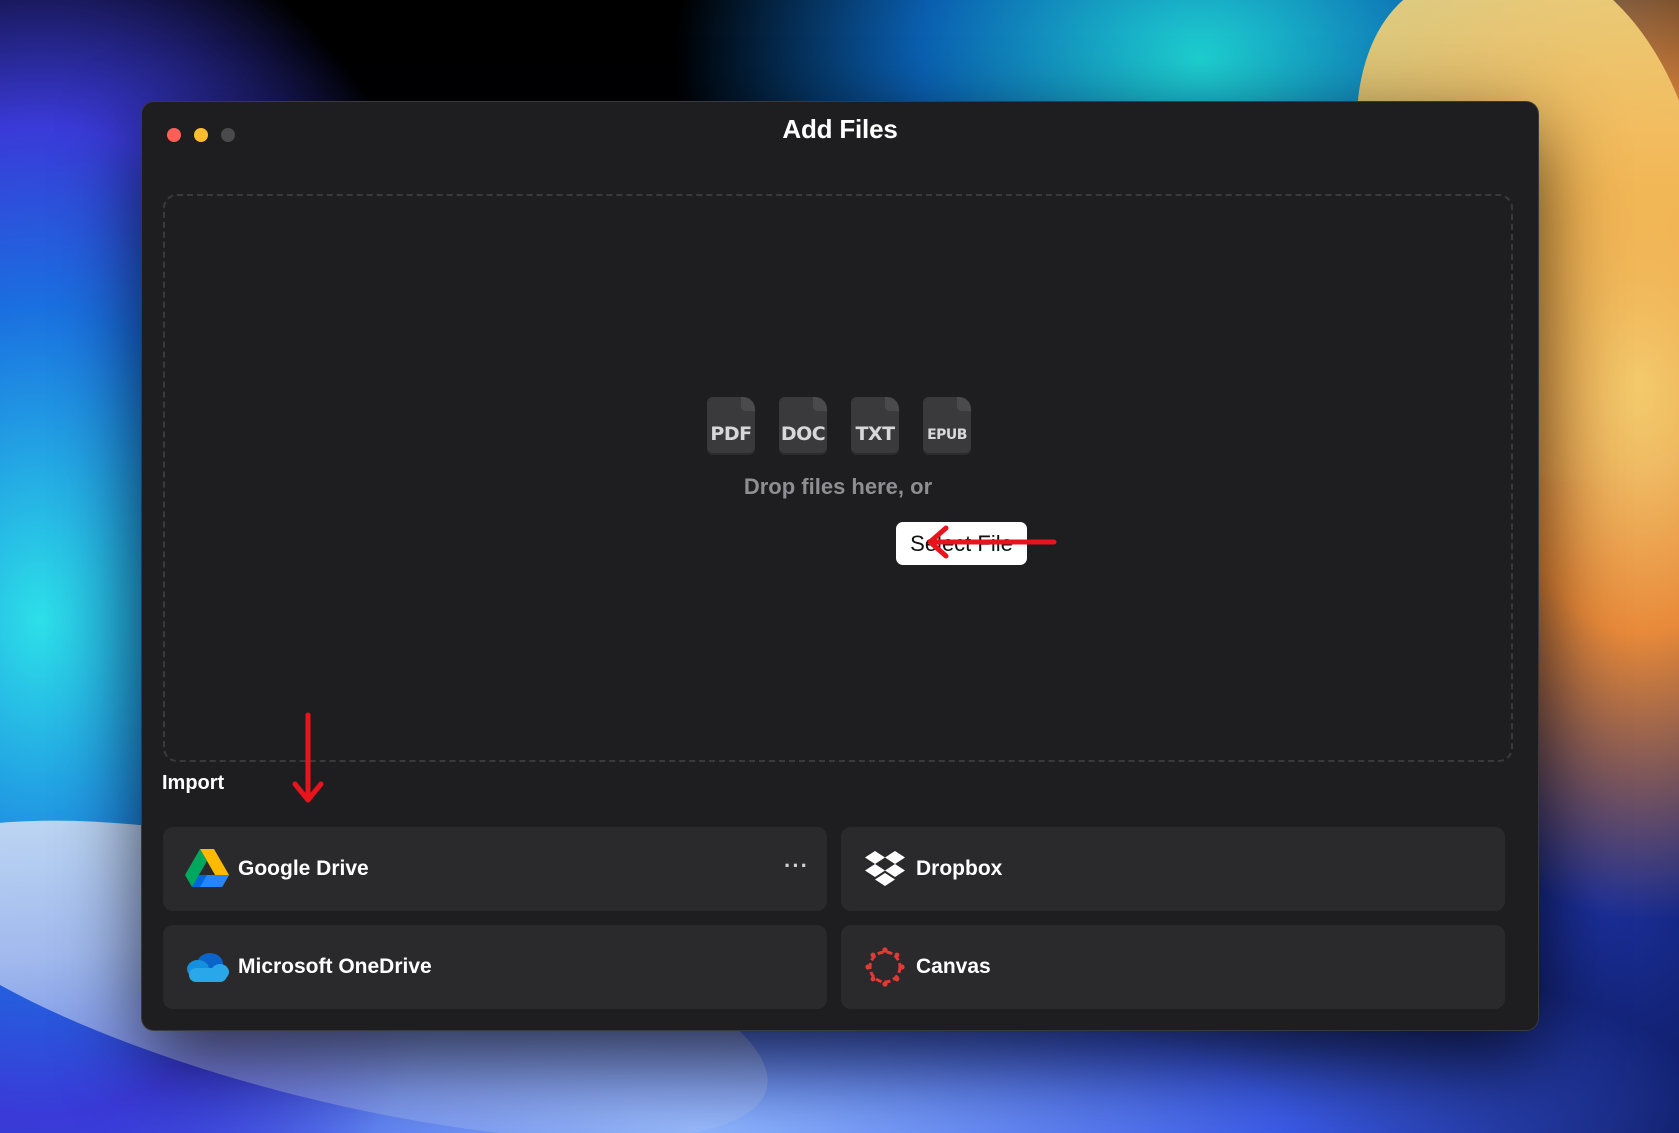 This screenshot has width=1679, height=1133. What do you see at coordinates (885, 967) in the screenshot?
I see `canvas-icon` at bounding box center [885, 967].